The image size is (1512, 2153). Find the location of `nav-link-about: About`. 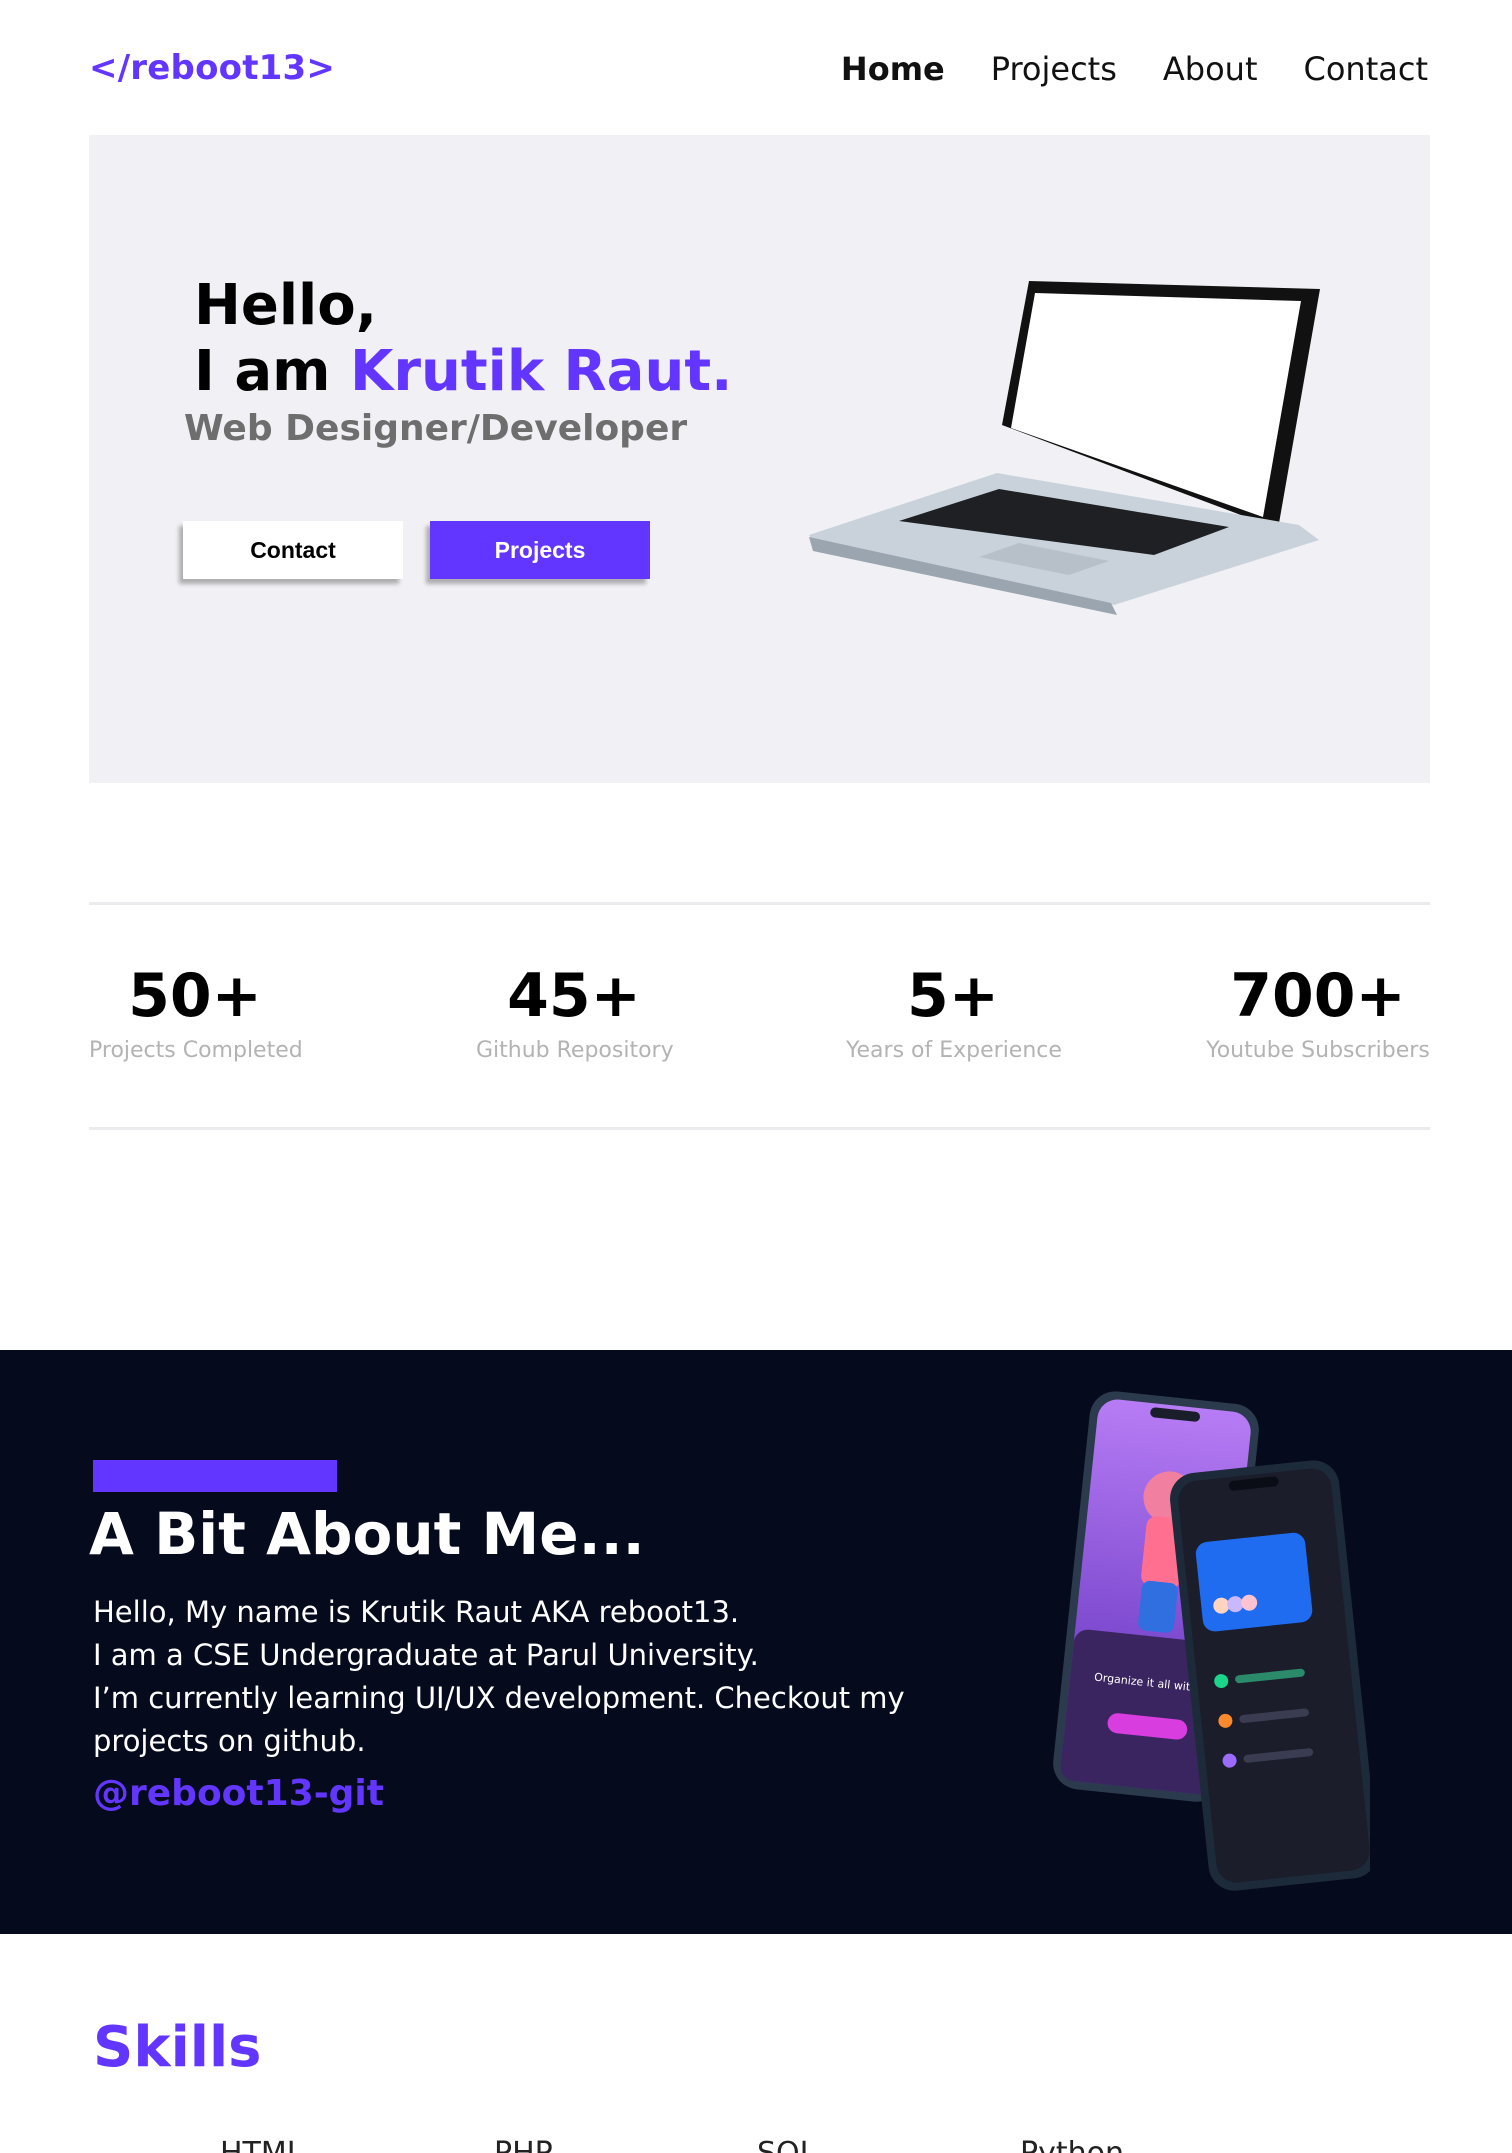

nav-link-about: About is located at coordinates (1210, 69).